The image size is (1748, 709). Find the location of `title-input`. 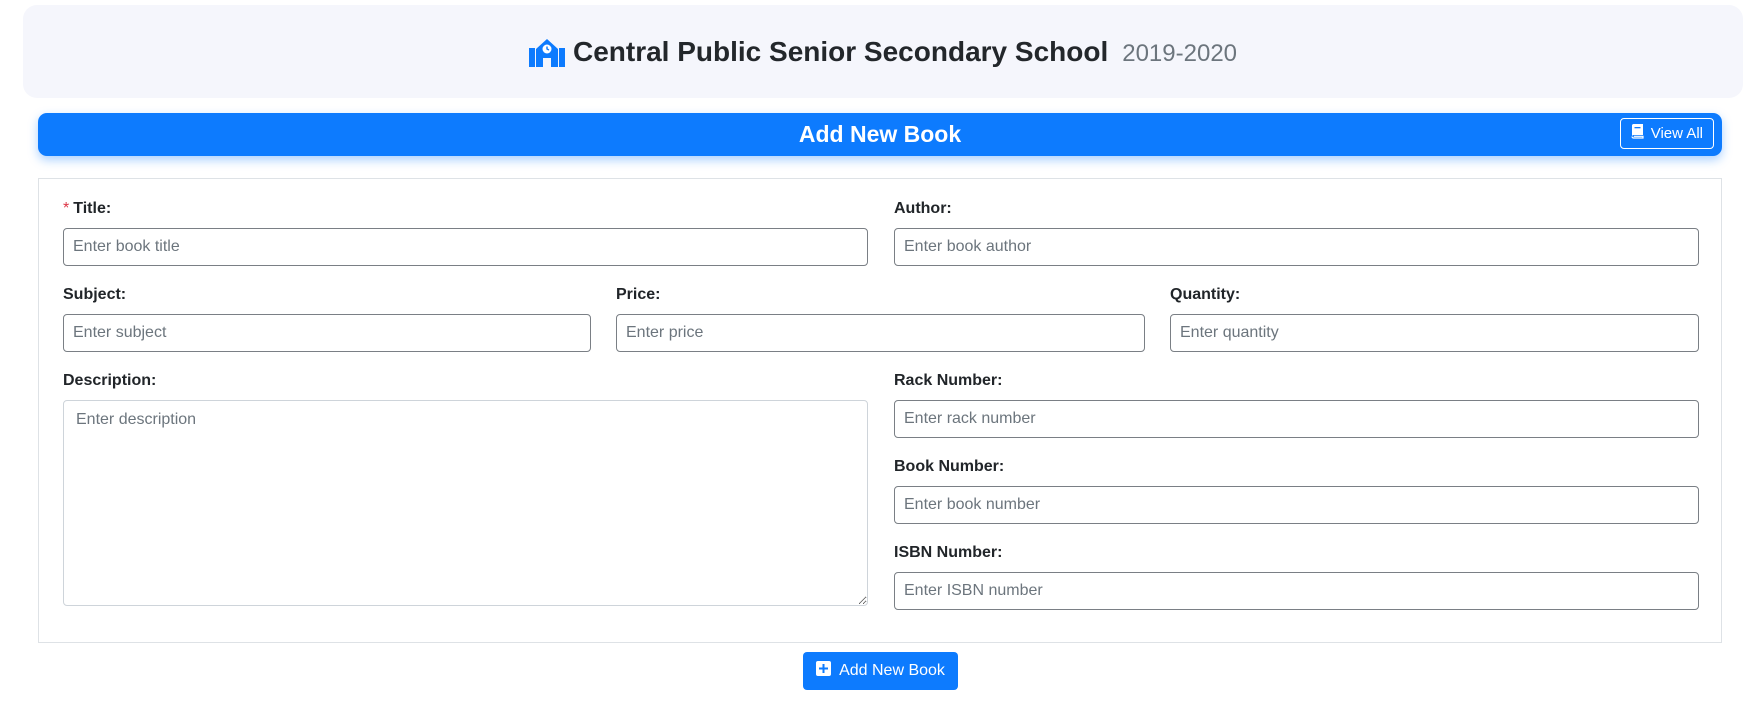

title-input is located at coordinates (465, 247).